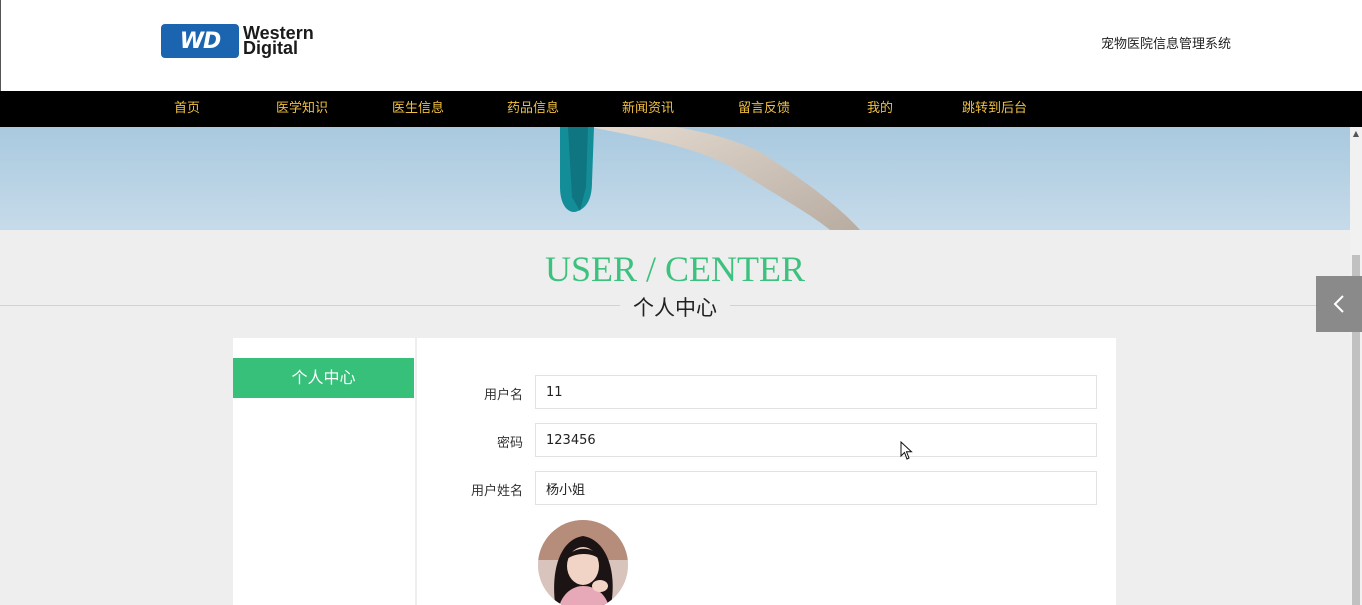 This screenshot has width=1362, height=605. What do you see at coordinates (324, 471) in the screenshot?
I see `user-center-sidebar: 个人中心` at bounding box center [324, 471].